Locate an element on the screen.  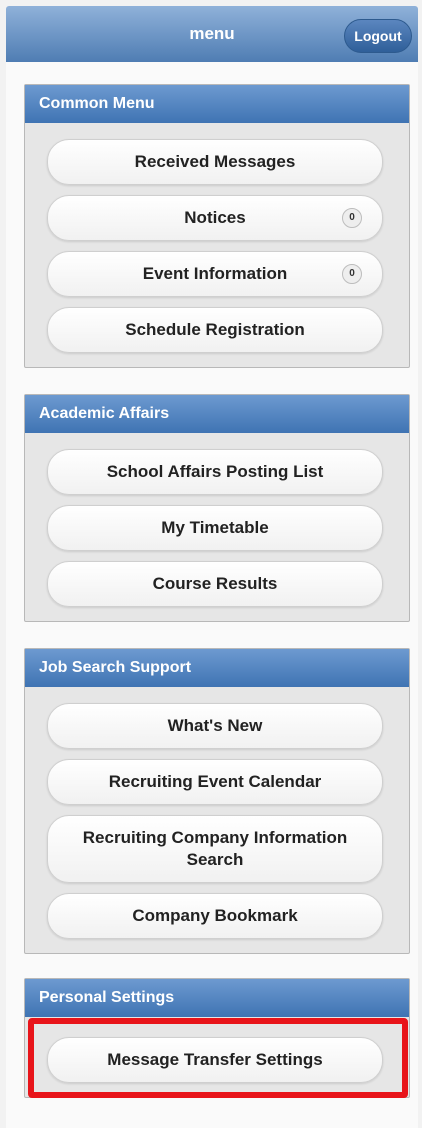
button-label: Recruiting Event Calendar is located at coordinates (215, 781).